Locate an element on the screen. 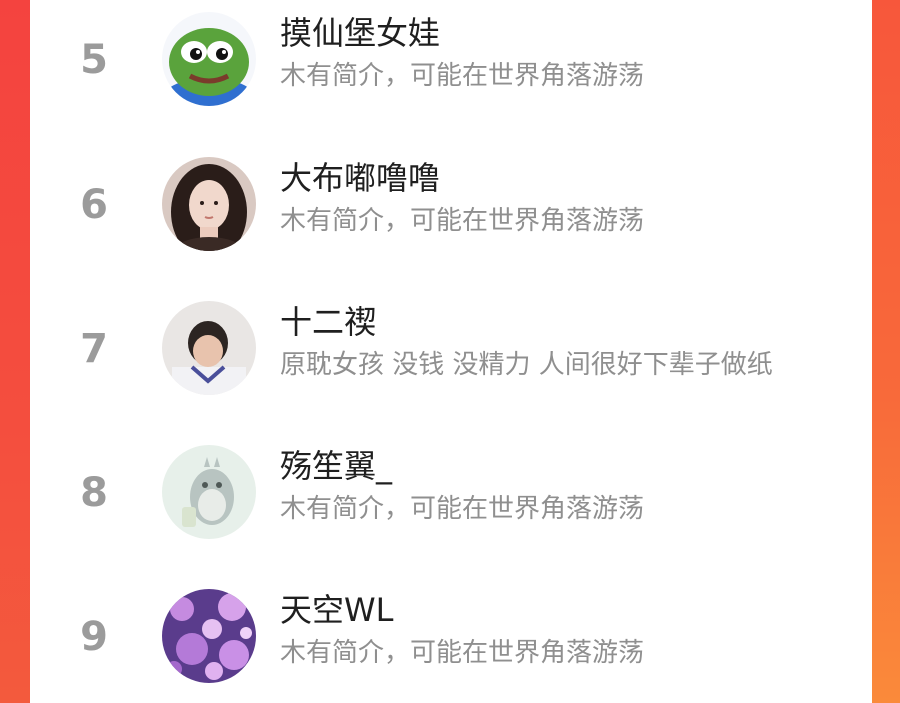 This screenshot has width=900, height=703. rank-number: 8 is located at coordinates (94, 493).